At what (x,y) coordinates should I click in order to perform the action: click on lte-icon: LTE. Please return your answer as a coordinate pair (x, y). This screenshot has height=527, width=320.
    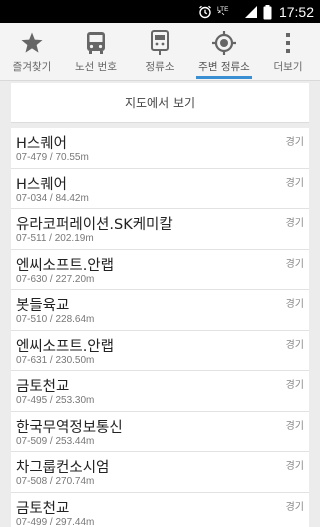
    Looking at the image, I should click on (228, 12).